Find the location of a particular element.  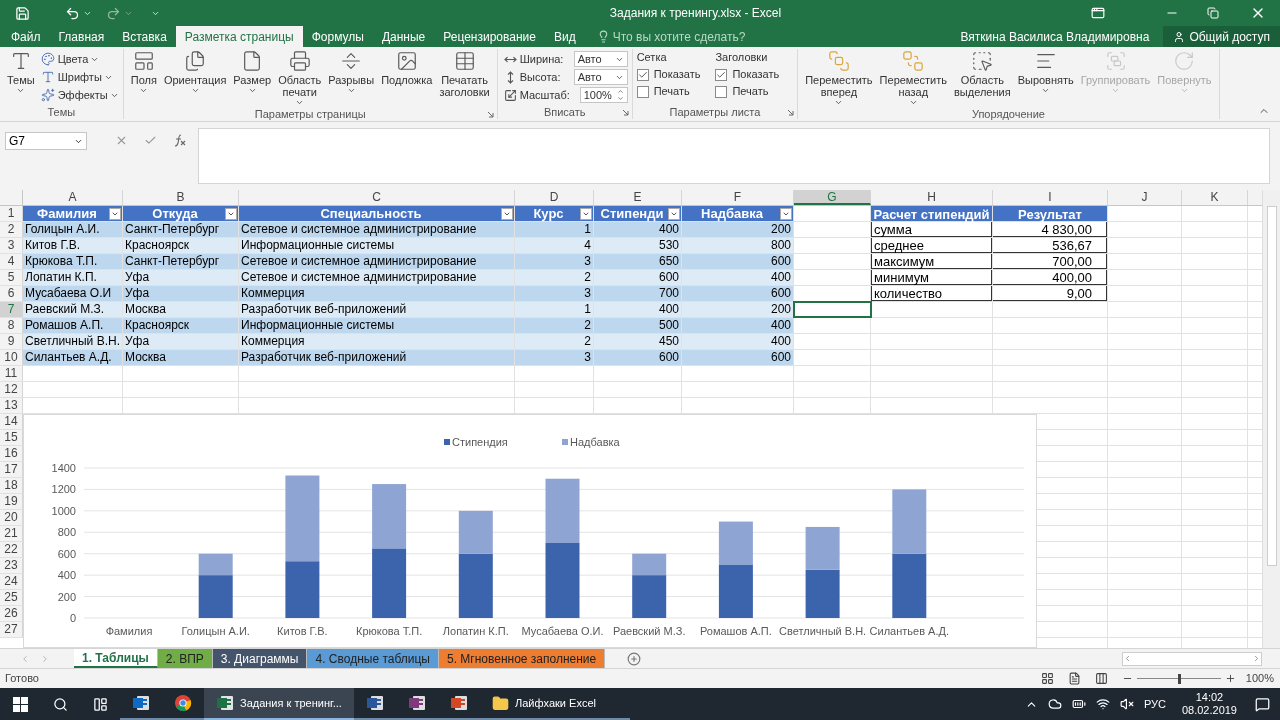

row-header: 8 is located at coordinates (11, 325).